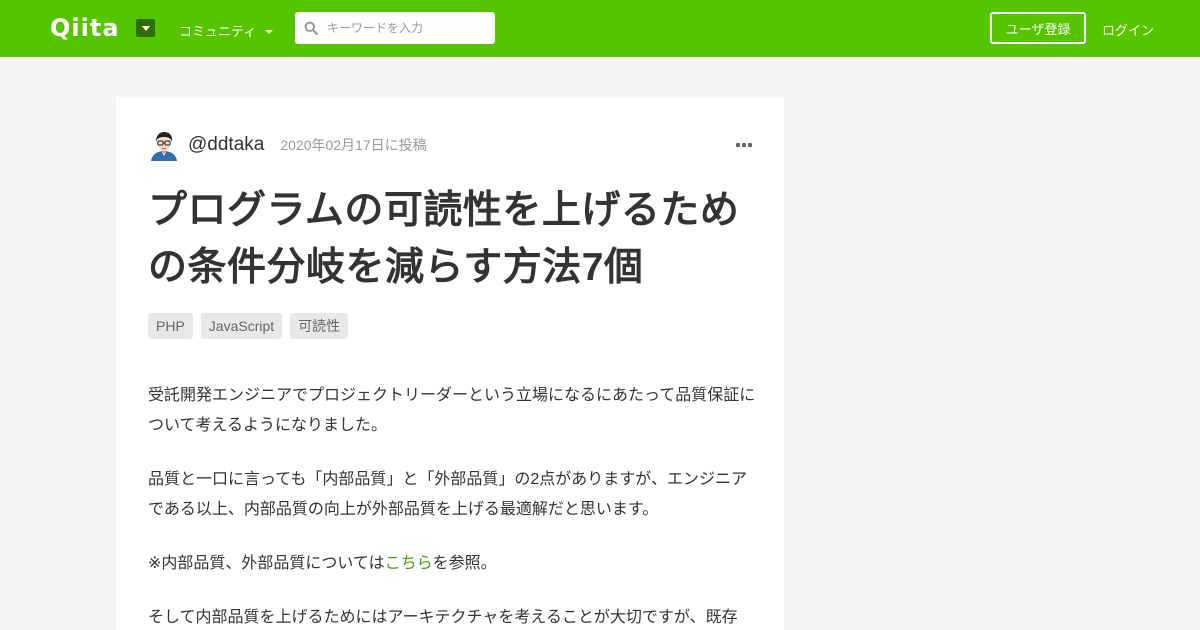  Describe the element at coordinates (443, 617) in the screenshot. I see `paragraph: そして内部品質を上げるためにはアーキテクチャを考えることが大切ですが、既存` at that location.